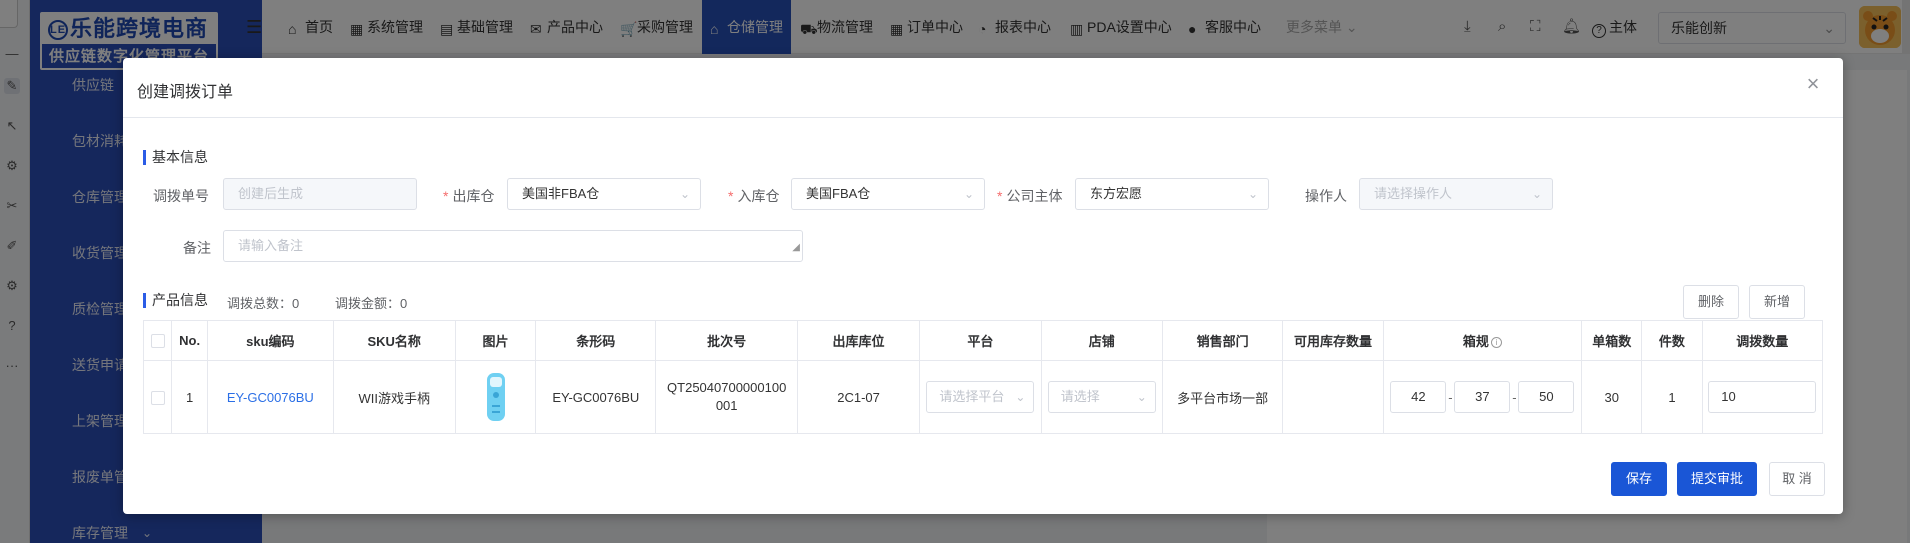 This screenshot has width=1910, height=543. I want to click on row-transfer-qty: 10, so click(1762, 397).